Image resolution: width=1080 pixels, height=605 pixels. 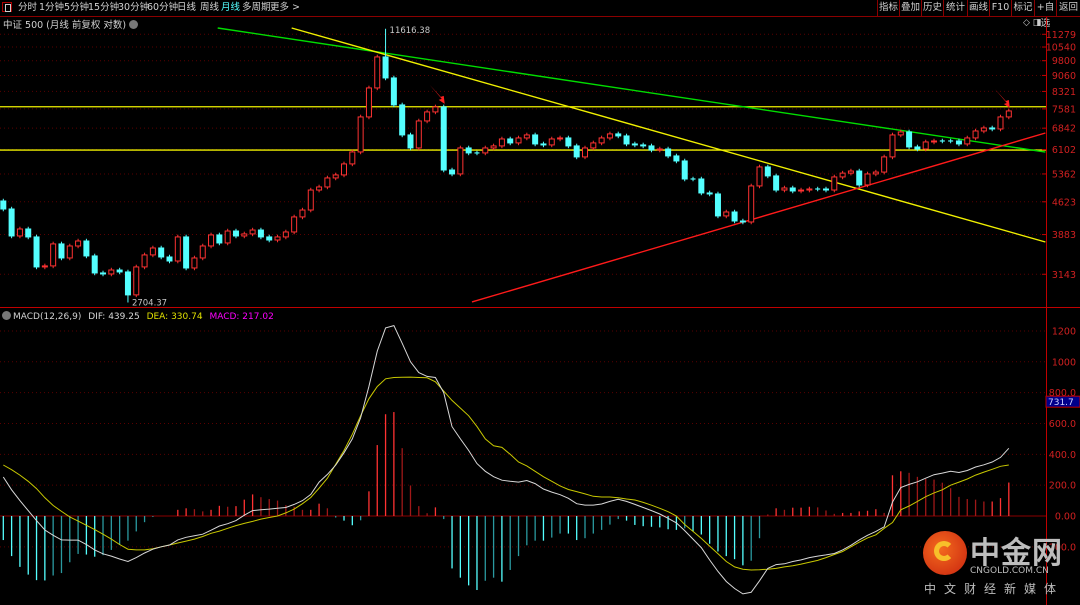 I want to click on macd-name: MACD(12,26,9), so click(x=47, y=317).